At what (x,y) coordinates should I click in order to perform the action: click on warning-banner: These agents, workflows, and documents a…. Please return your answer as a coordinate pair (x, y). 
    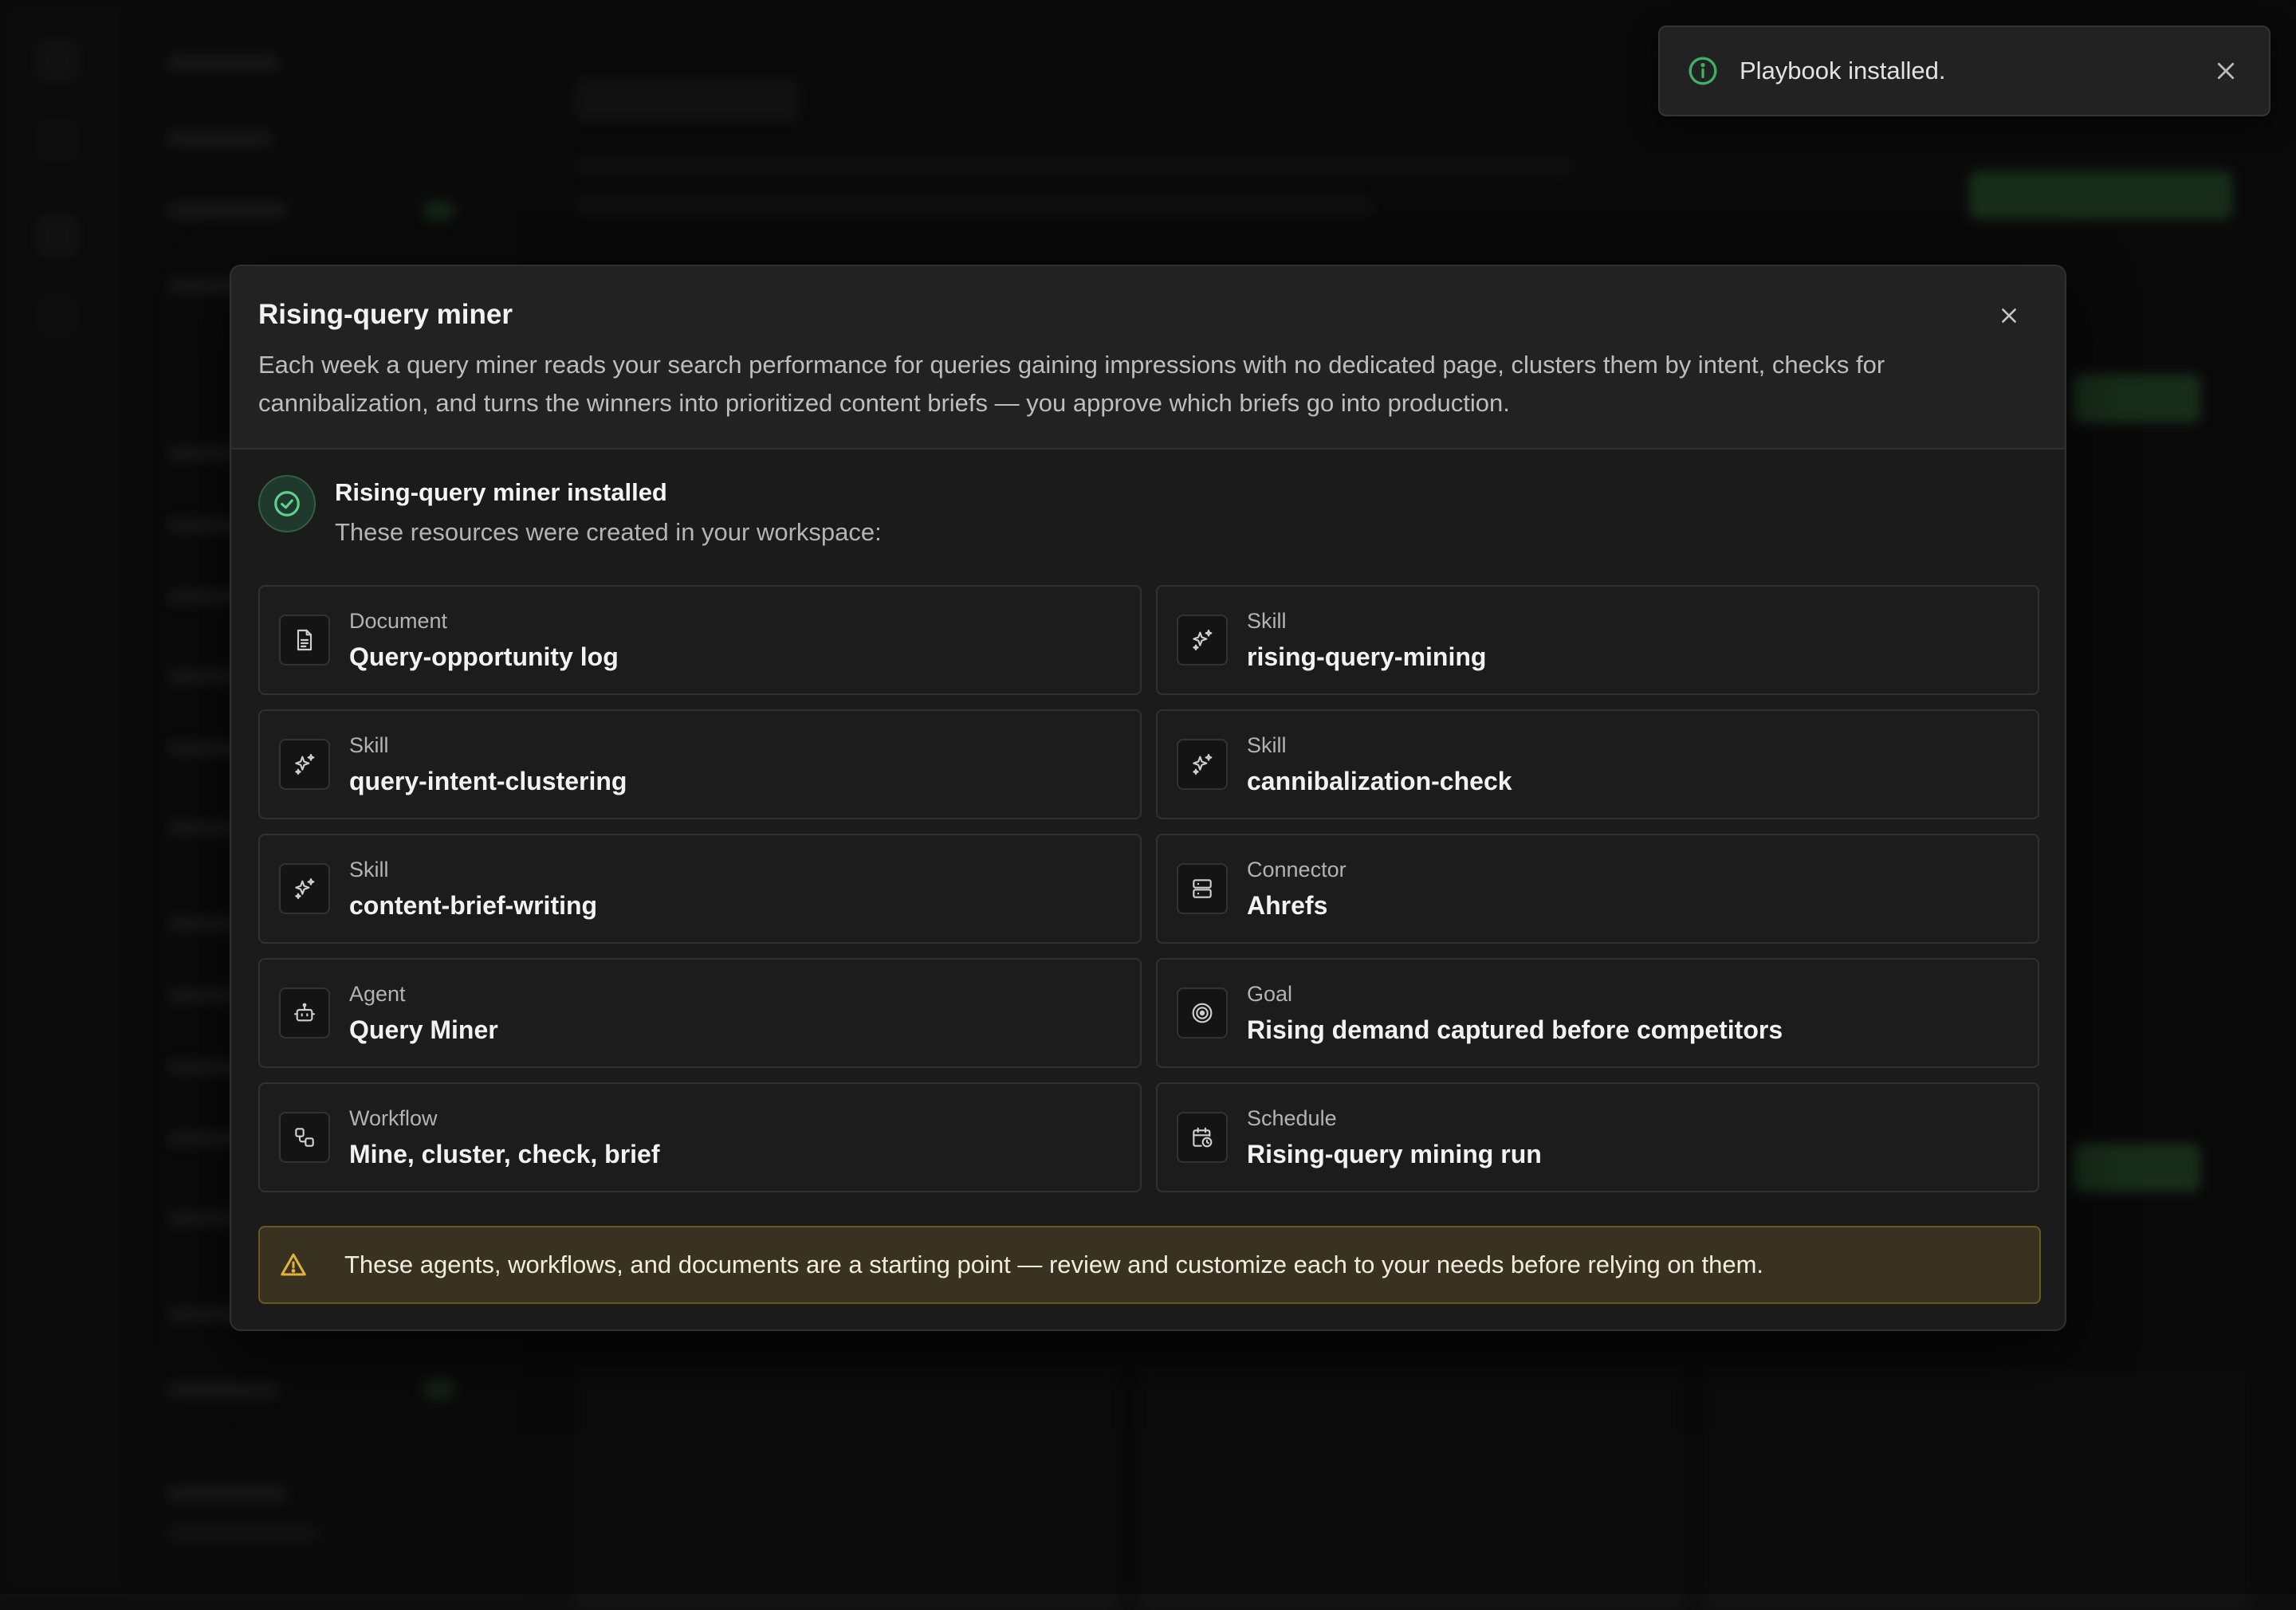
    Looking at the image, I should click on (1149, 1265).